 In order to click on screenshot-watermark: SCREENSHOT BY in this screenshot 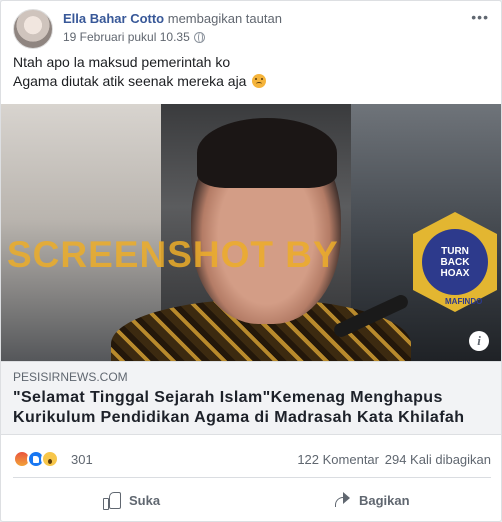, I will do `click(173, 254)`.